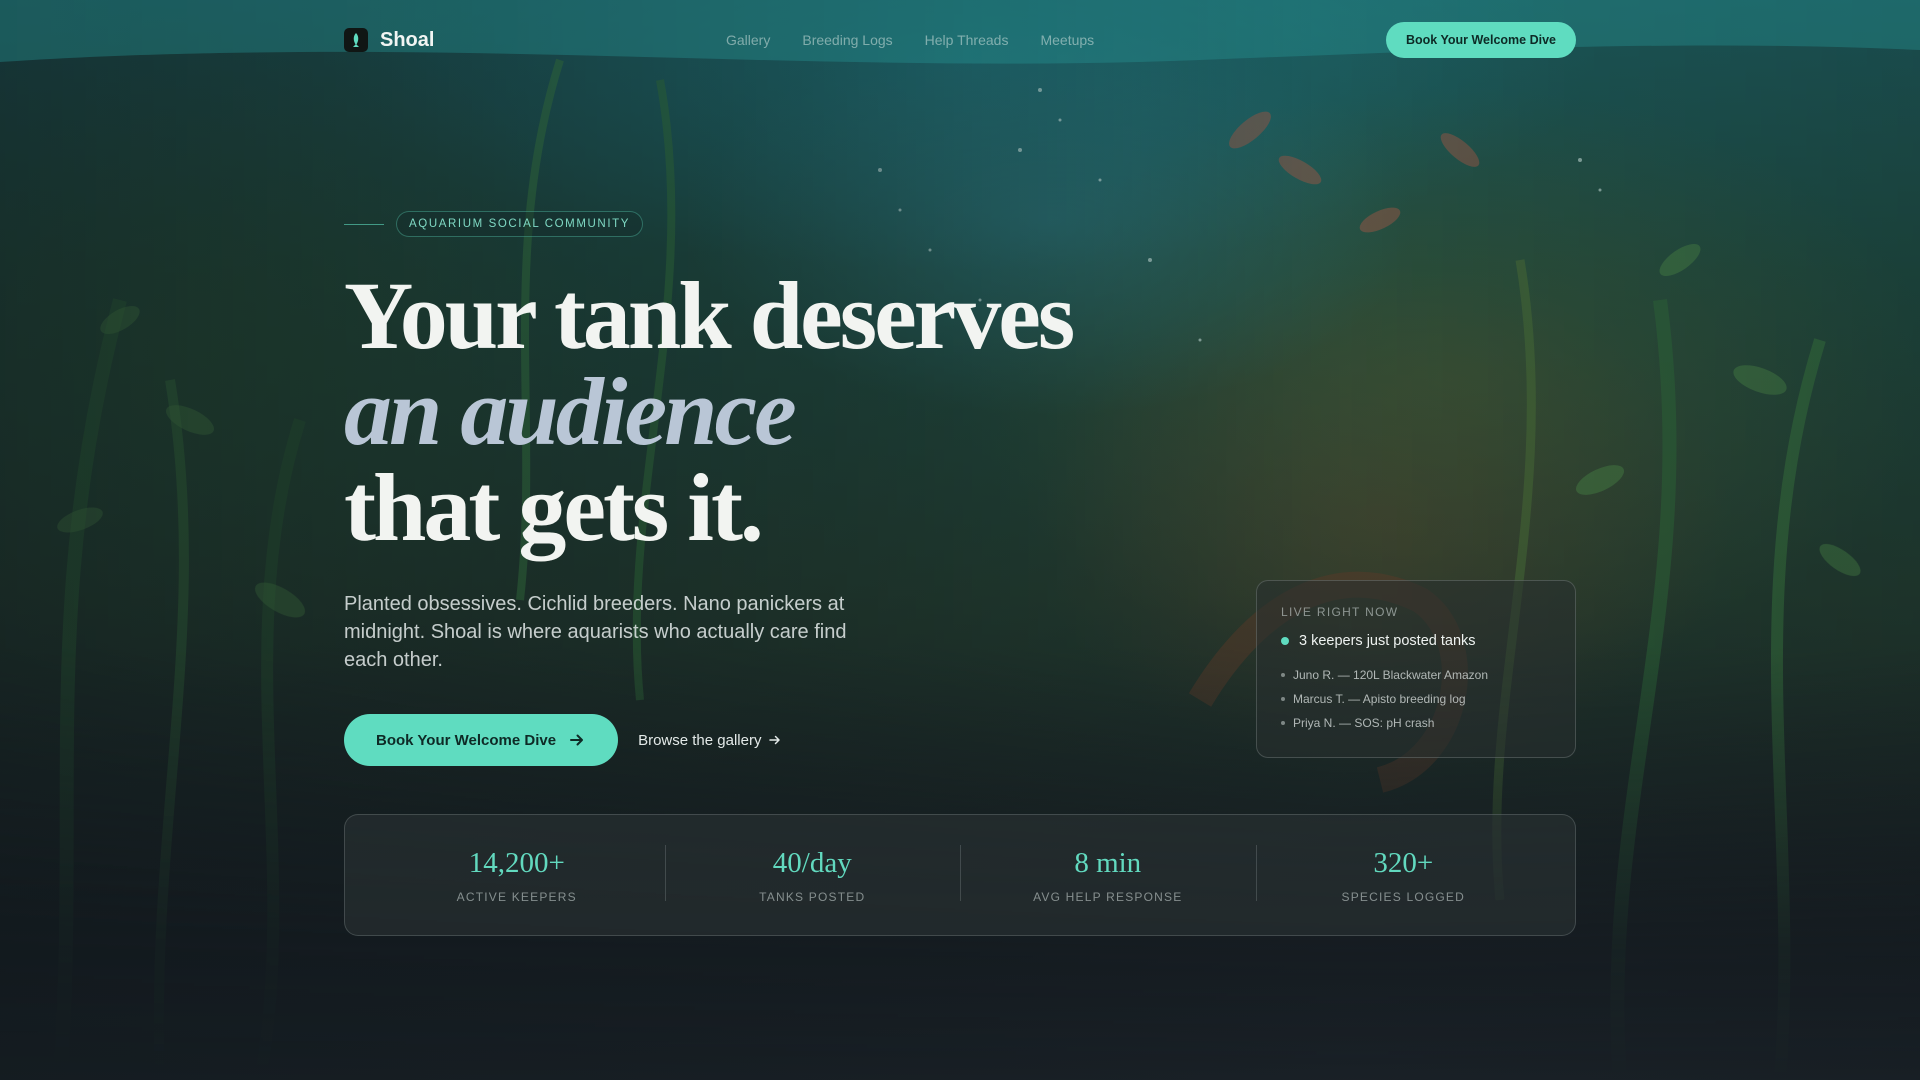 This screenshot has width=1920, height=1080. What do you see at coordinates (364, 224) in the screenshot?
I see `eyebrow-divider` at bounding box center [364, 224].